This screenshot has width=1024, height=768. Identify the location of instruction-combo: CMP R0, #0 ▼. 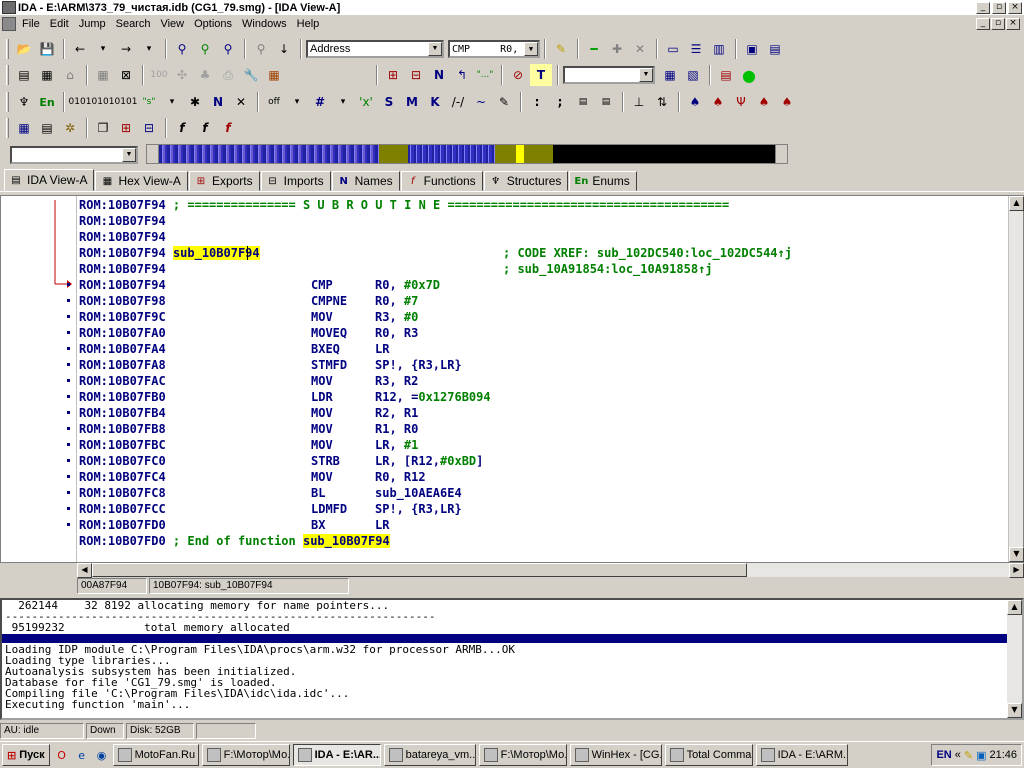
(494, 49).